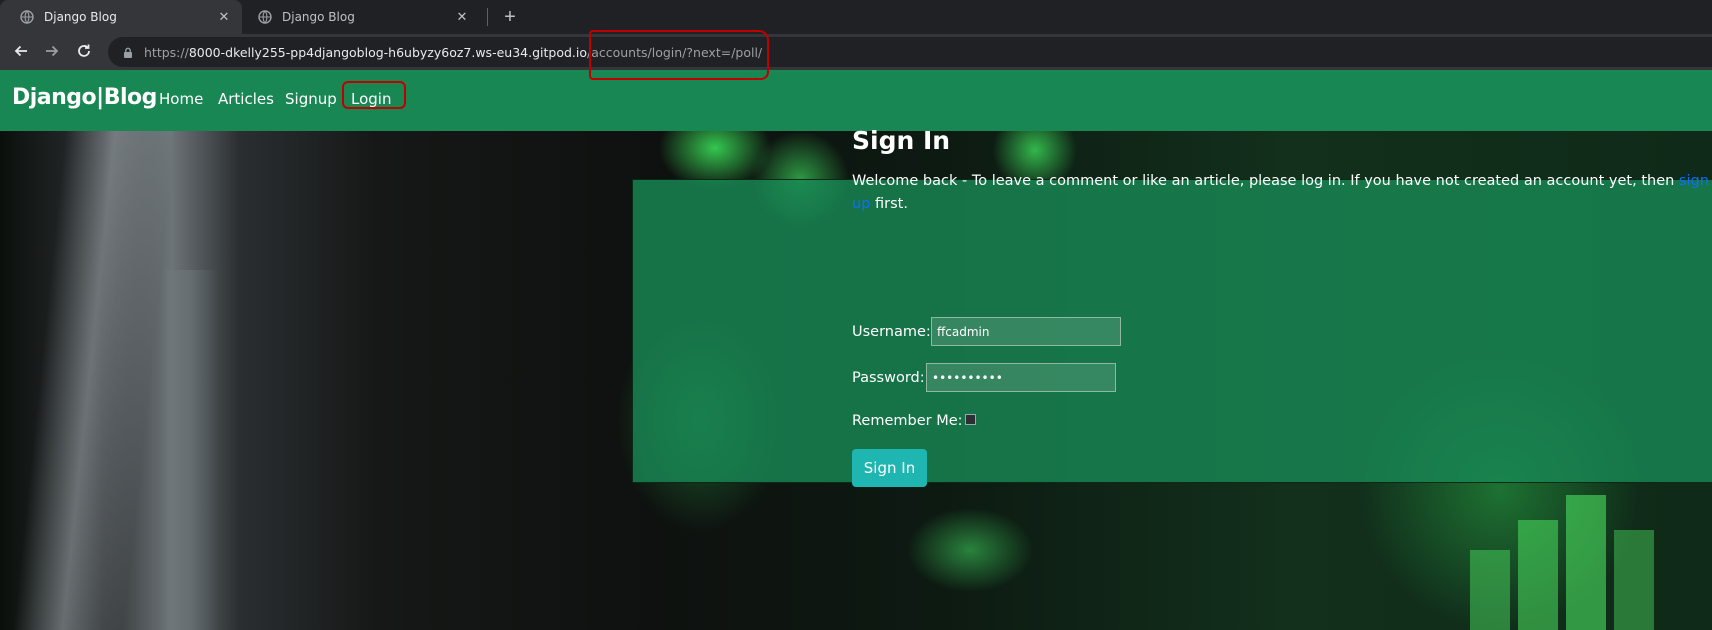 The image size is (1712, 630). I want to click on annotation-circle-login, so click(374, 95).